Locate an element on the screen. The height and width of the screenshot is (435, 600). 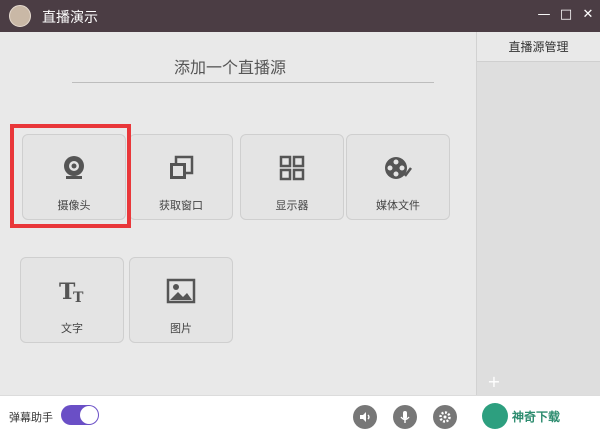
app-avatar-icon is located at coordinates (20, 16).